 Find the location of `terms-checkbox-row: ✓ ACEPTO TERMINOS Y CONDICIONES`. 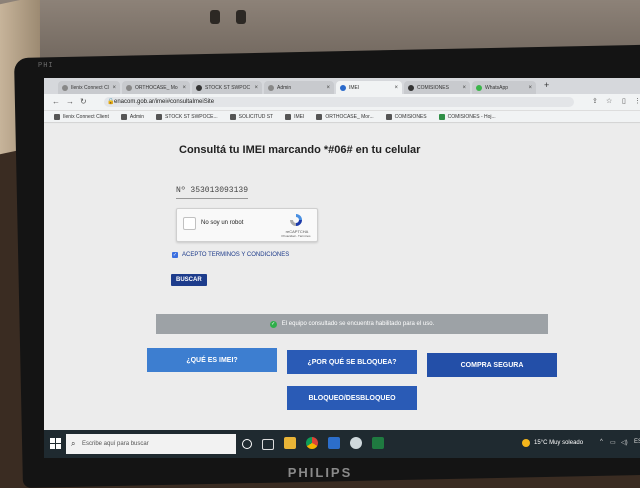

terms-checkbox-row: ✓ ACEPTO TERMINOS Y CONDICIONES is located at coordinates (230, 255).